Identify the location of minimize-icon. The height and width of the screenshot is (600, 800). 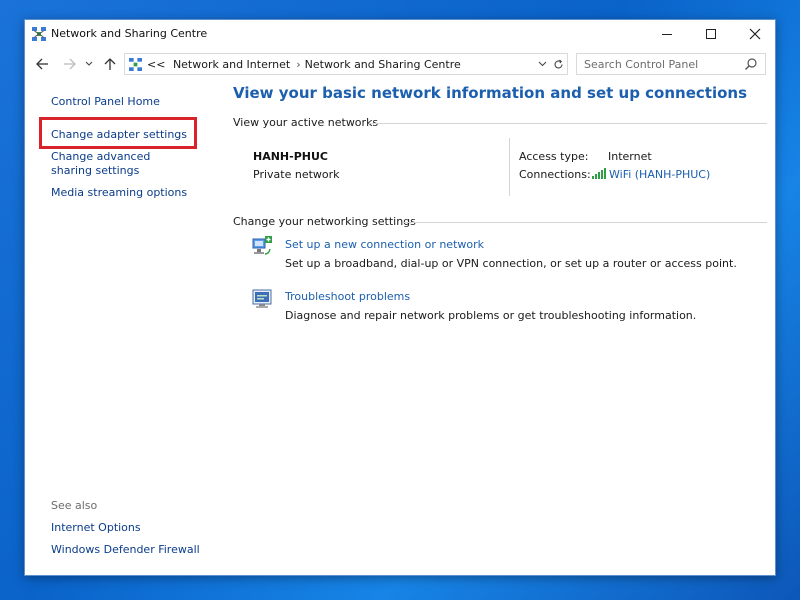
(667, 34).